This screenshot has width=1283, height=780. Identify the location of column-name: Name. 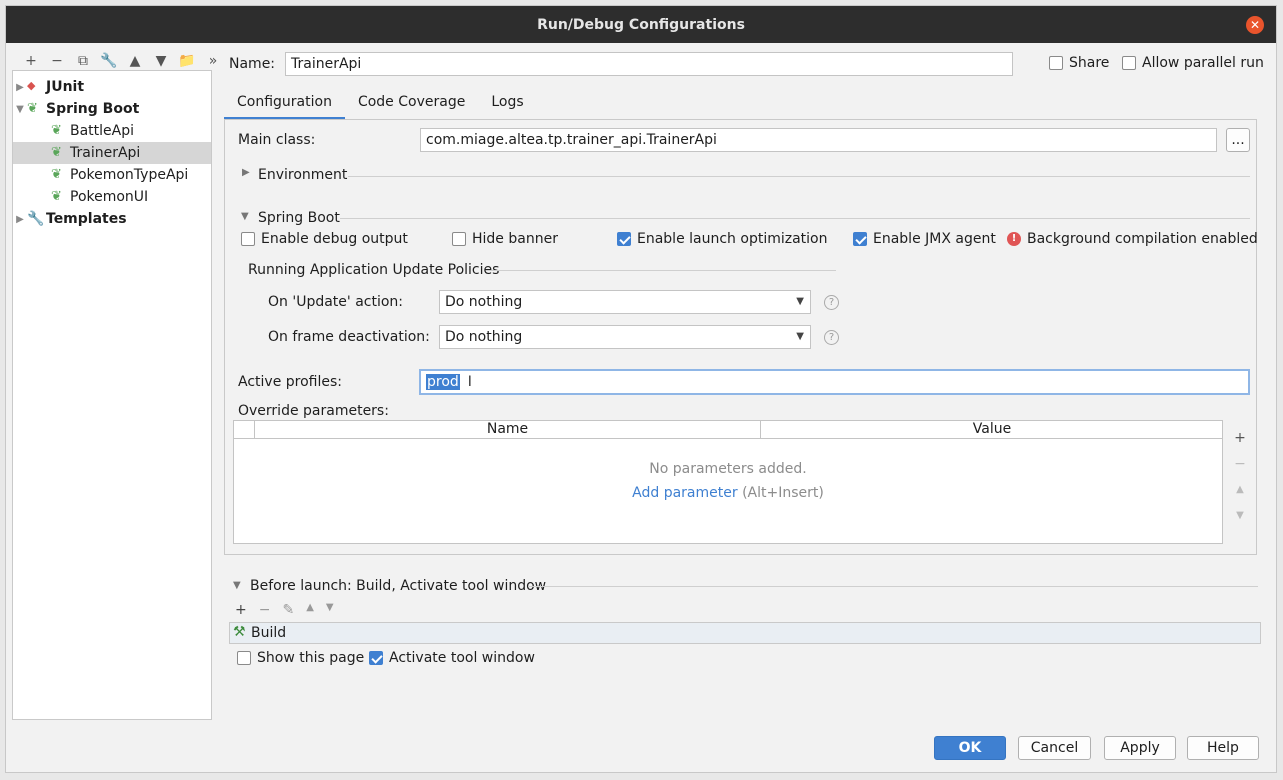
(507, 429).